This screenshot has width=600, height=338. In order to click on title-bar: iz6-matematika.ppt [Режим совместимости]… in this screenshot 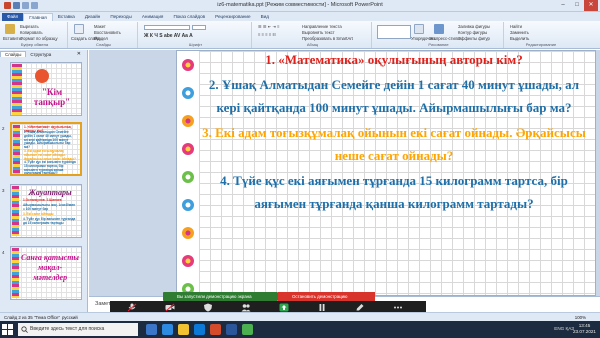, I will do `click(300, 6)`.